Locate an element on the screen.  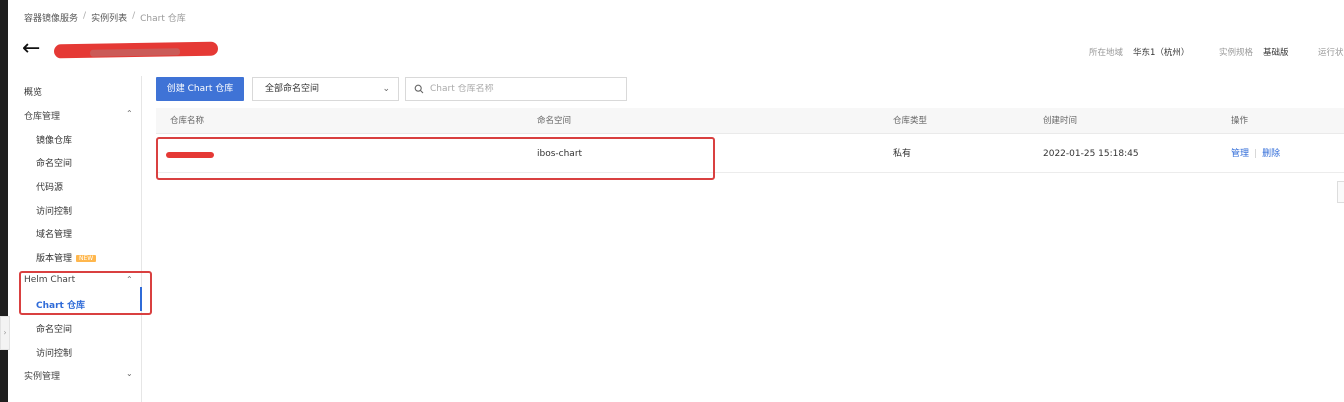
search-input is located at coordinates (515, 89).